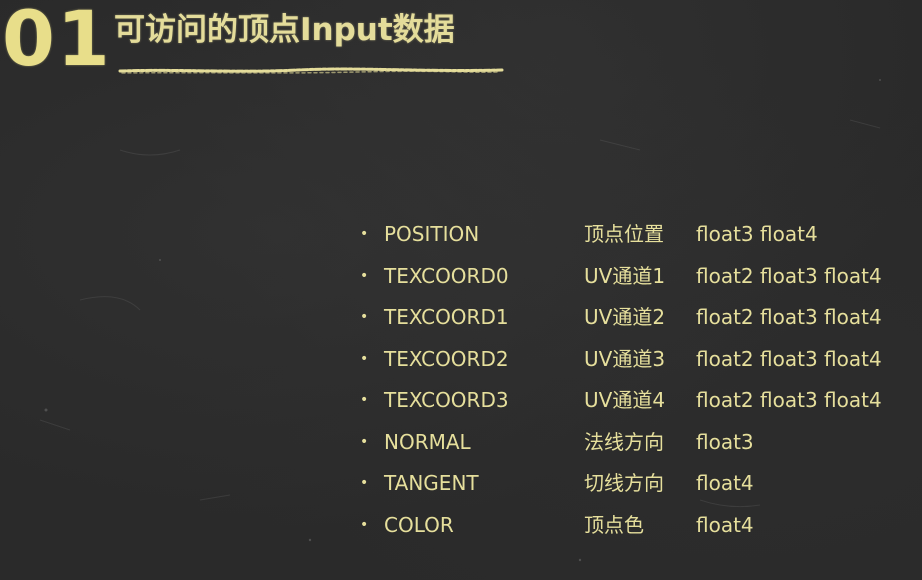 This screenshot has width=922, height=580. I want to click on semantic-name: TEXCOORD2, so click(446, 358).